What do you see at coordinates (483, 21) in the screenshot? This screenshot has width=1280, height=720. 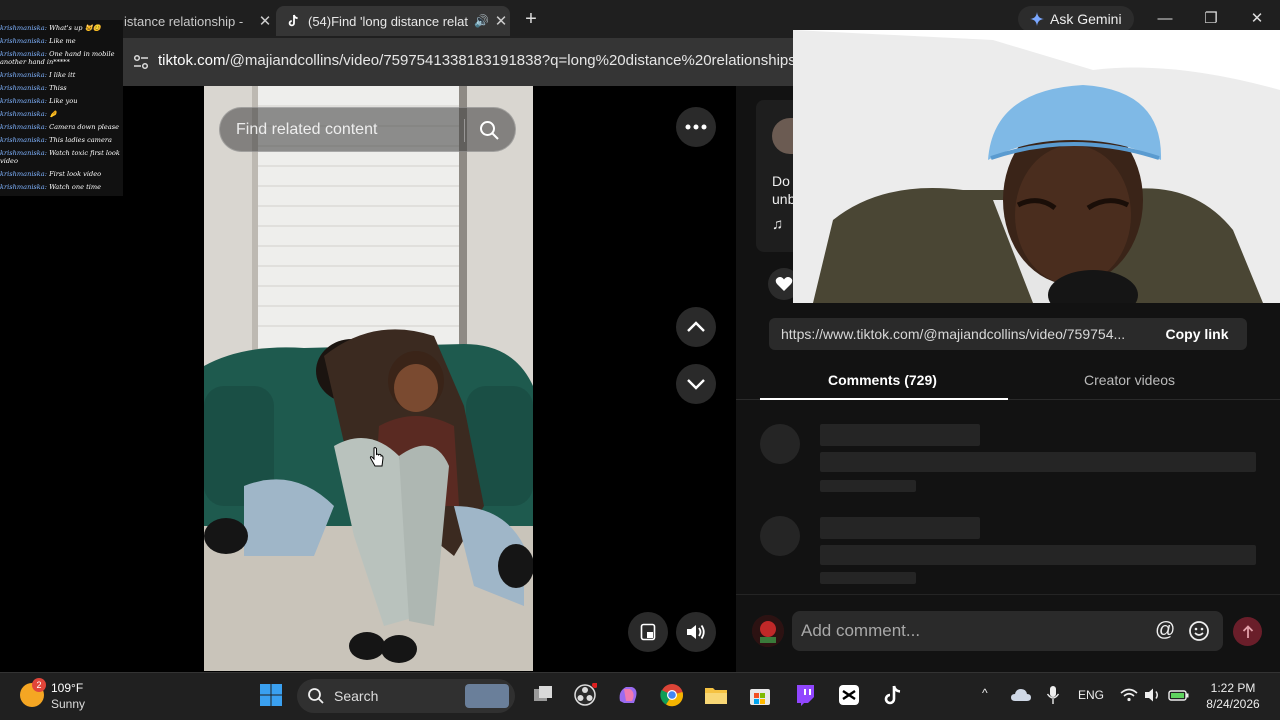 I see `speaker-icon: 🔊` at bounding box center [483, 21].